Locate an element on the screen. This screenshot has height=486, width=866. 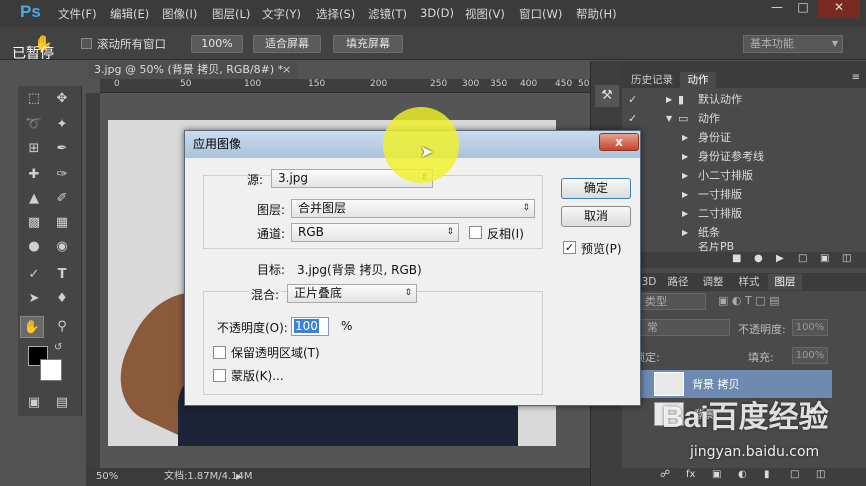
folder-icon: ▮ is located at coordinates (681, 99).